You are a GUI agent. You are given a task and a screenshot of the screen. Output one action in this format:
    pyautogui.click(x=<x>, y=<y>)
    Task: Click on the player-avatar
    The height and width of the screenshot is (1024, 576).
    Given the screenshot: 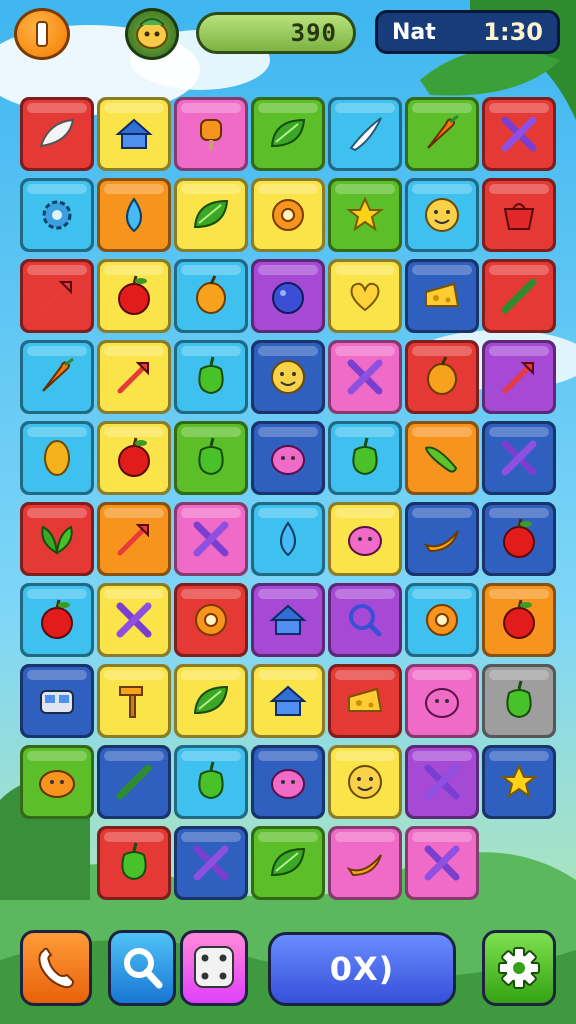 What is the action you would take?
    pyautogui.click(x=152, y=34)
    